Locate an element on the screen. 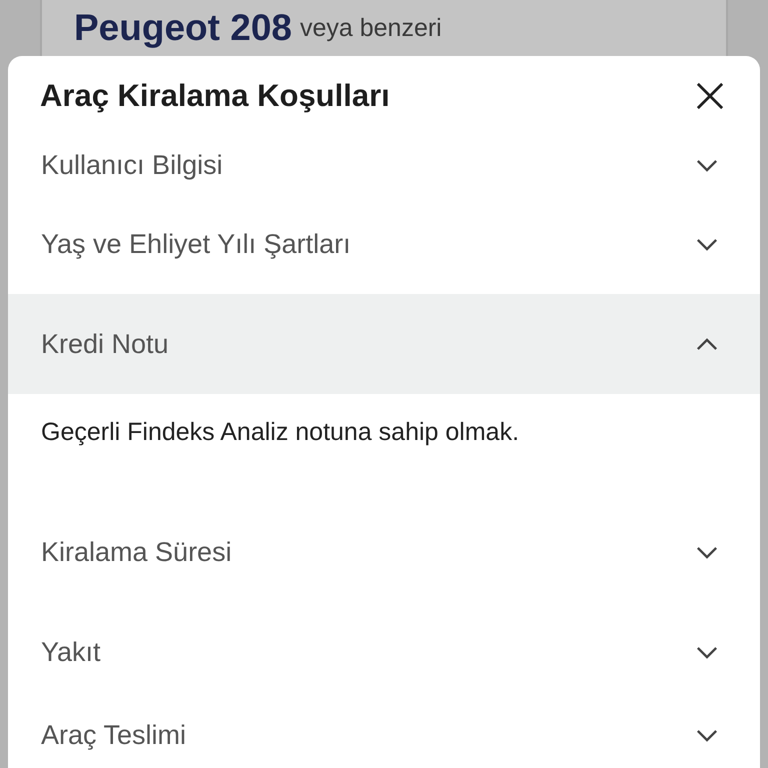  sheet-title: Araç Kiralama Koşulları is located at coordinates (215, 96).